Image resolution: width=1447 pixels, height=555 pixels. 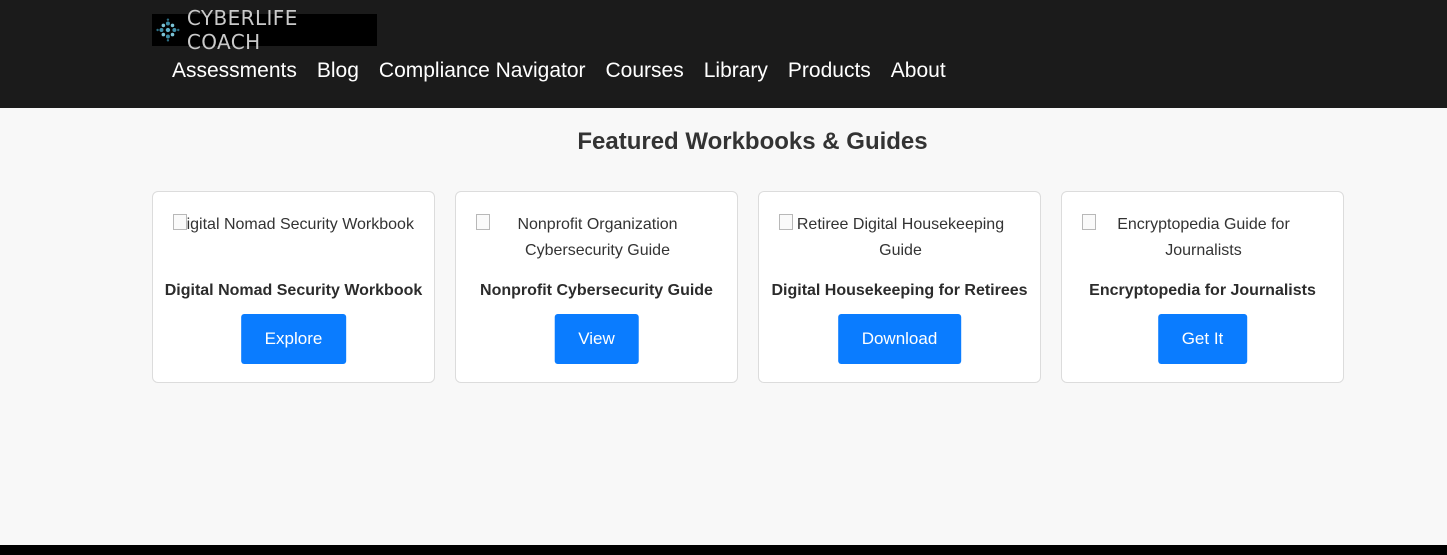 I want to click on view-button: View, so click(x=596, y=339).